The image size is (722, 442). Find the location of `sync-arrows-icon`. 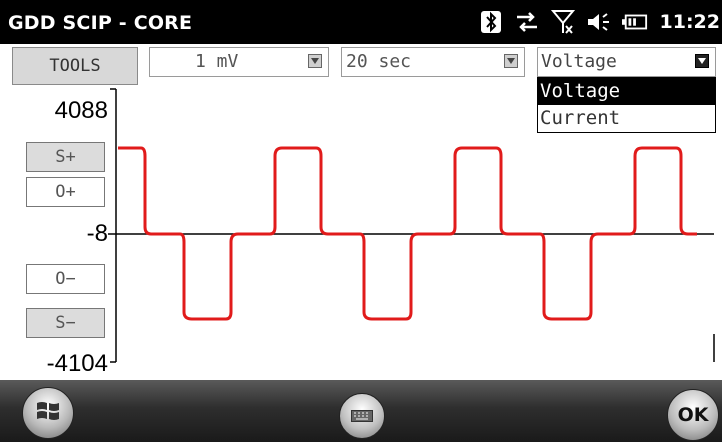

sync-arrows-icon is located at coordinates (527, 22).